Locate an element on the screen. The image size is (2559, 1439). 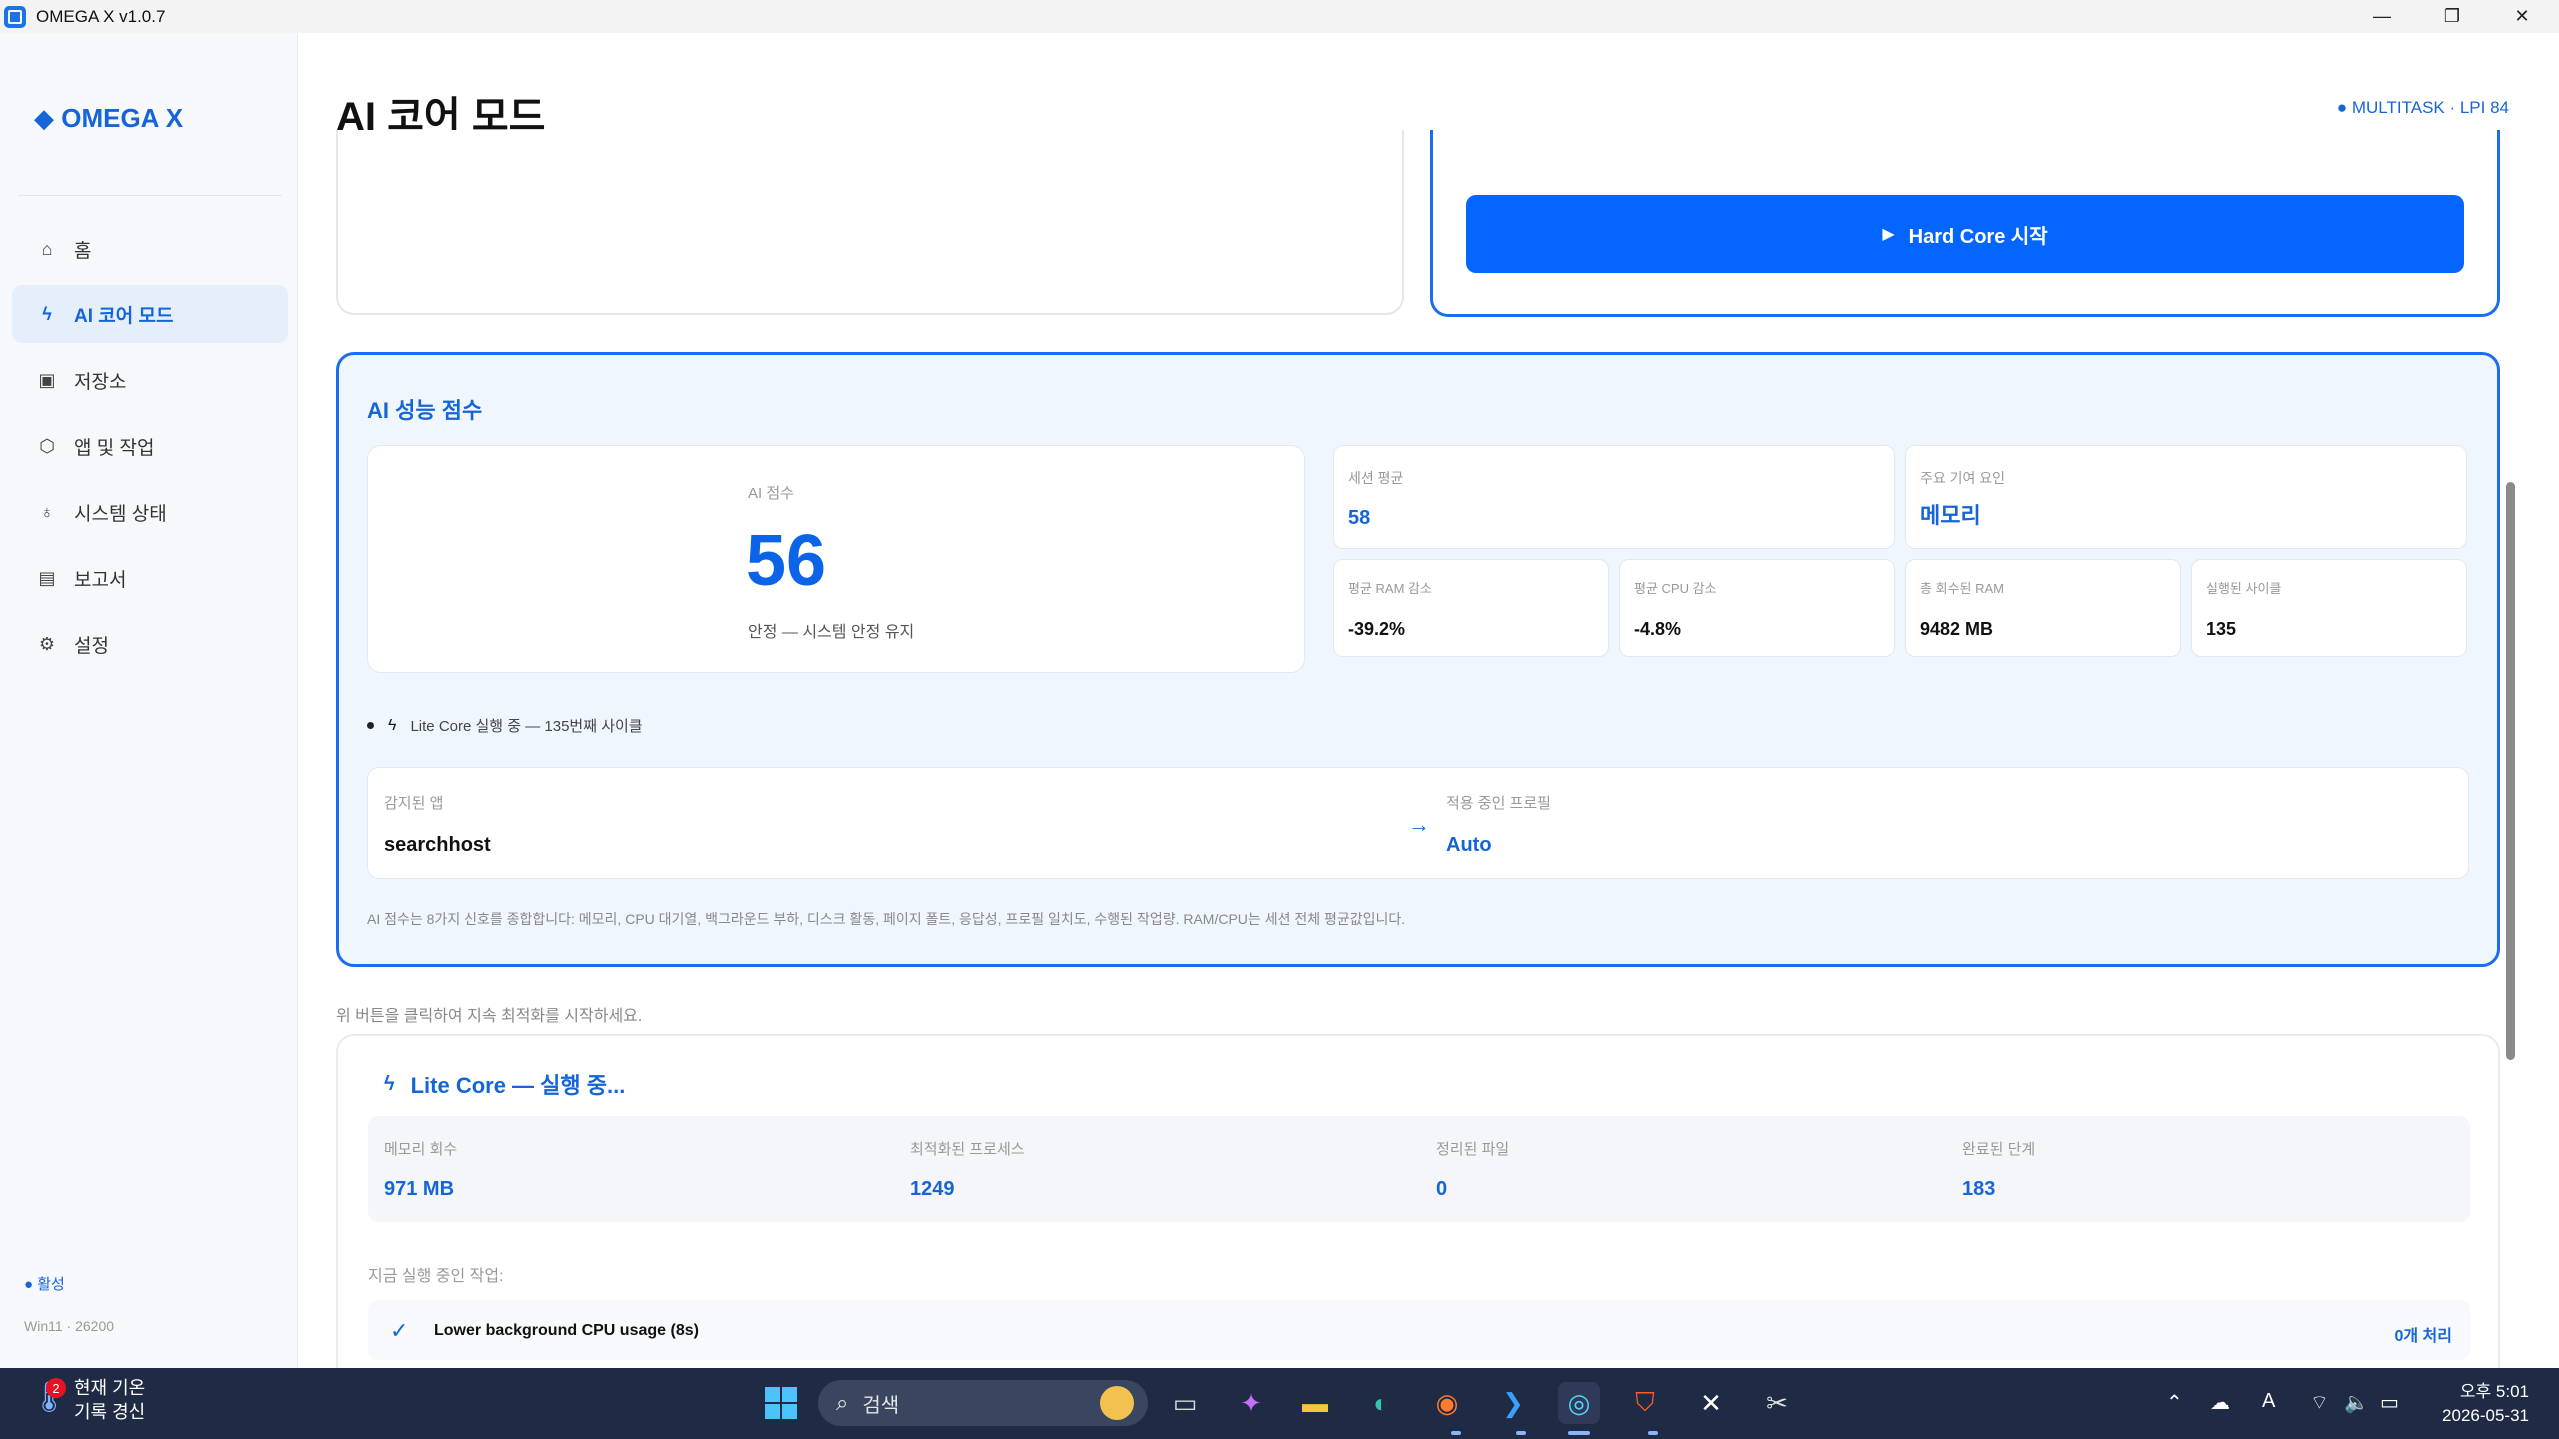
main-factor-label: 주요 기여 요인 is located at coordinates (1963, 478).